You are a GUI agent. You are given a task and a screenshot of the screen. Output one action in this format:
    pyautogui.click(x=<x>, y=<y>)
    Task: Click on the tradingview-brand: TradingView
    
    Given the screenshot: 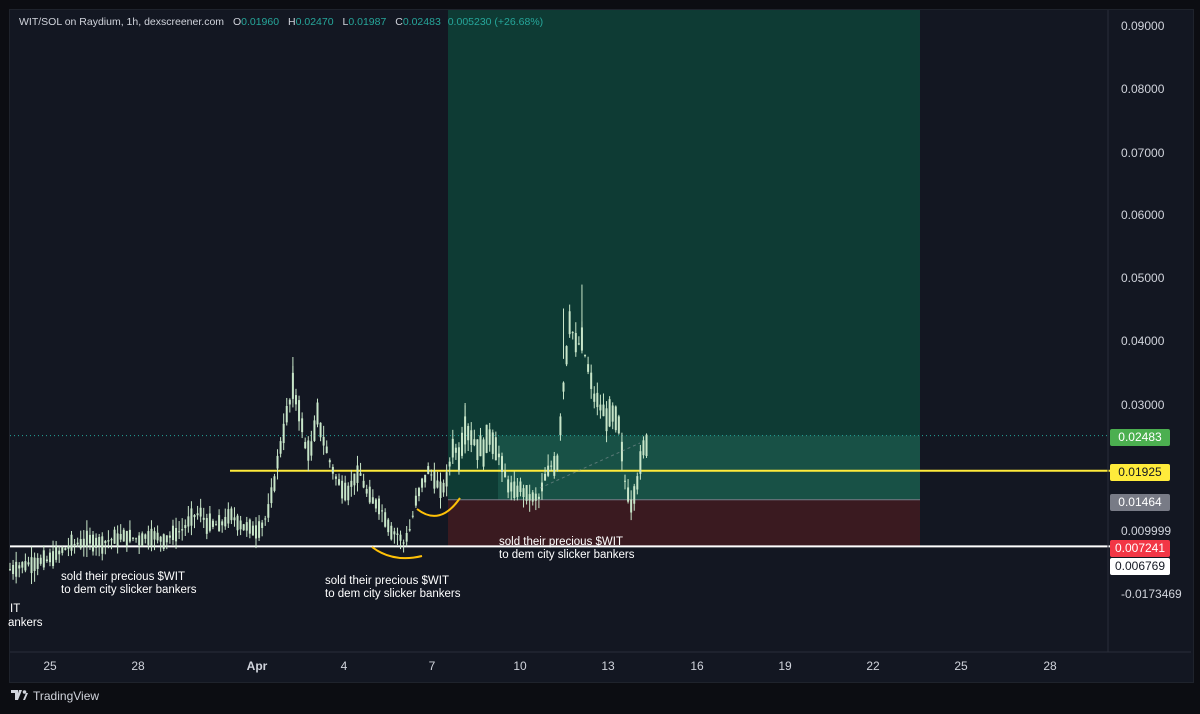 What is the action you would take?
    pyautogui.click(x=55, y=696)
    